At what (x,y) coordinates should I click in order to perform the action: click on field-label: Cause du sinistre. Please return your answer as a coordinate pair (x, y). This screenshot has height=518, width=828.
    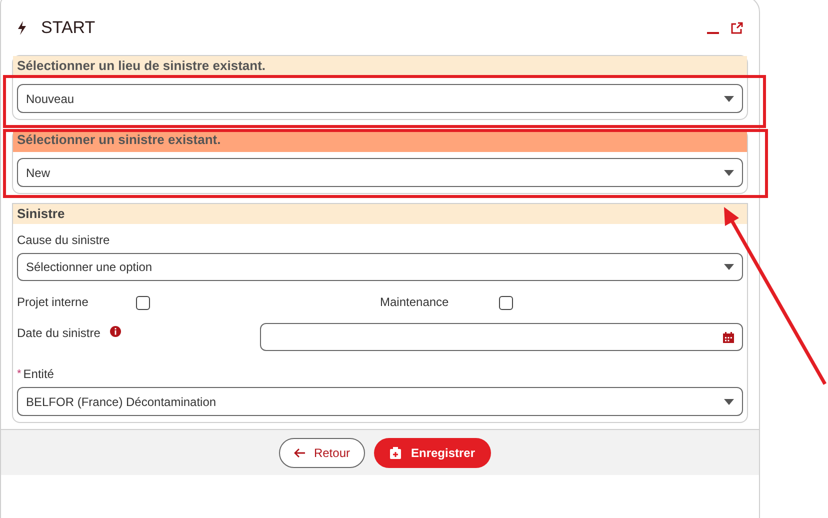
    Looking at the image, I should click on (63, 240).